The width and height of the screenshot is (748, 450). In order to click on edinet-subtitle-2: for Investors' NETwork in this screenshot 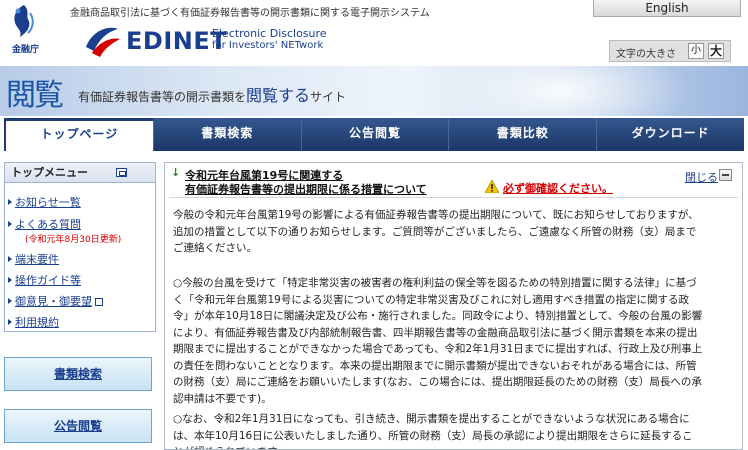, I will do `click(268, 45)`.